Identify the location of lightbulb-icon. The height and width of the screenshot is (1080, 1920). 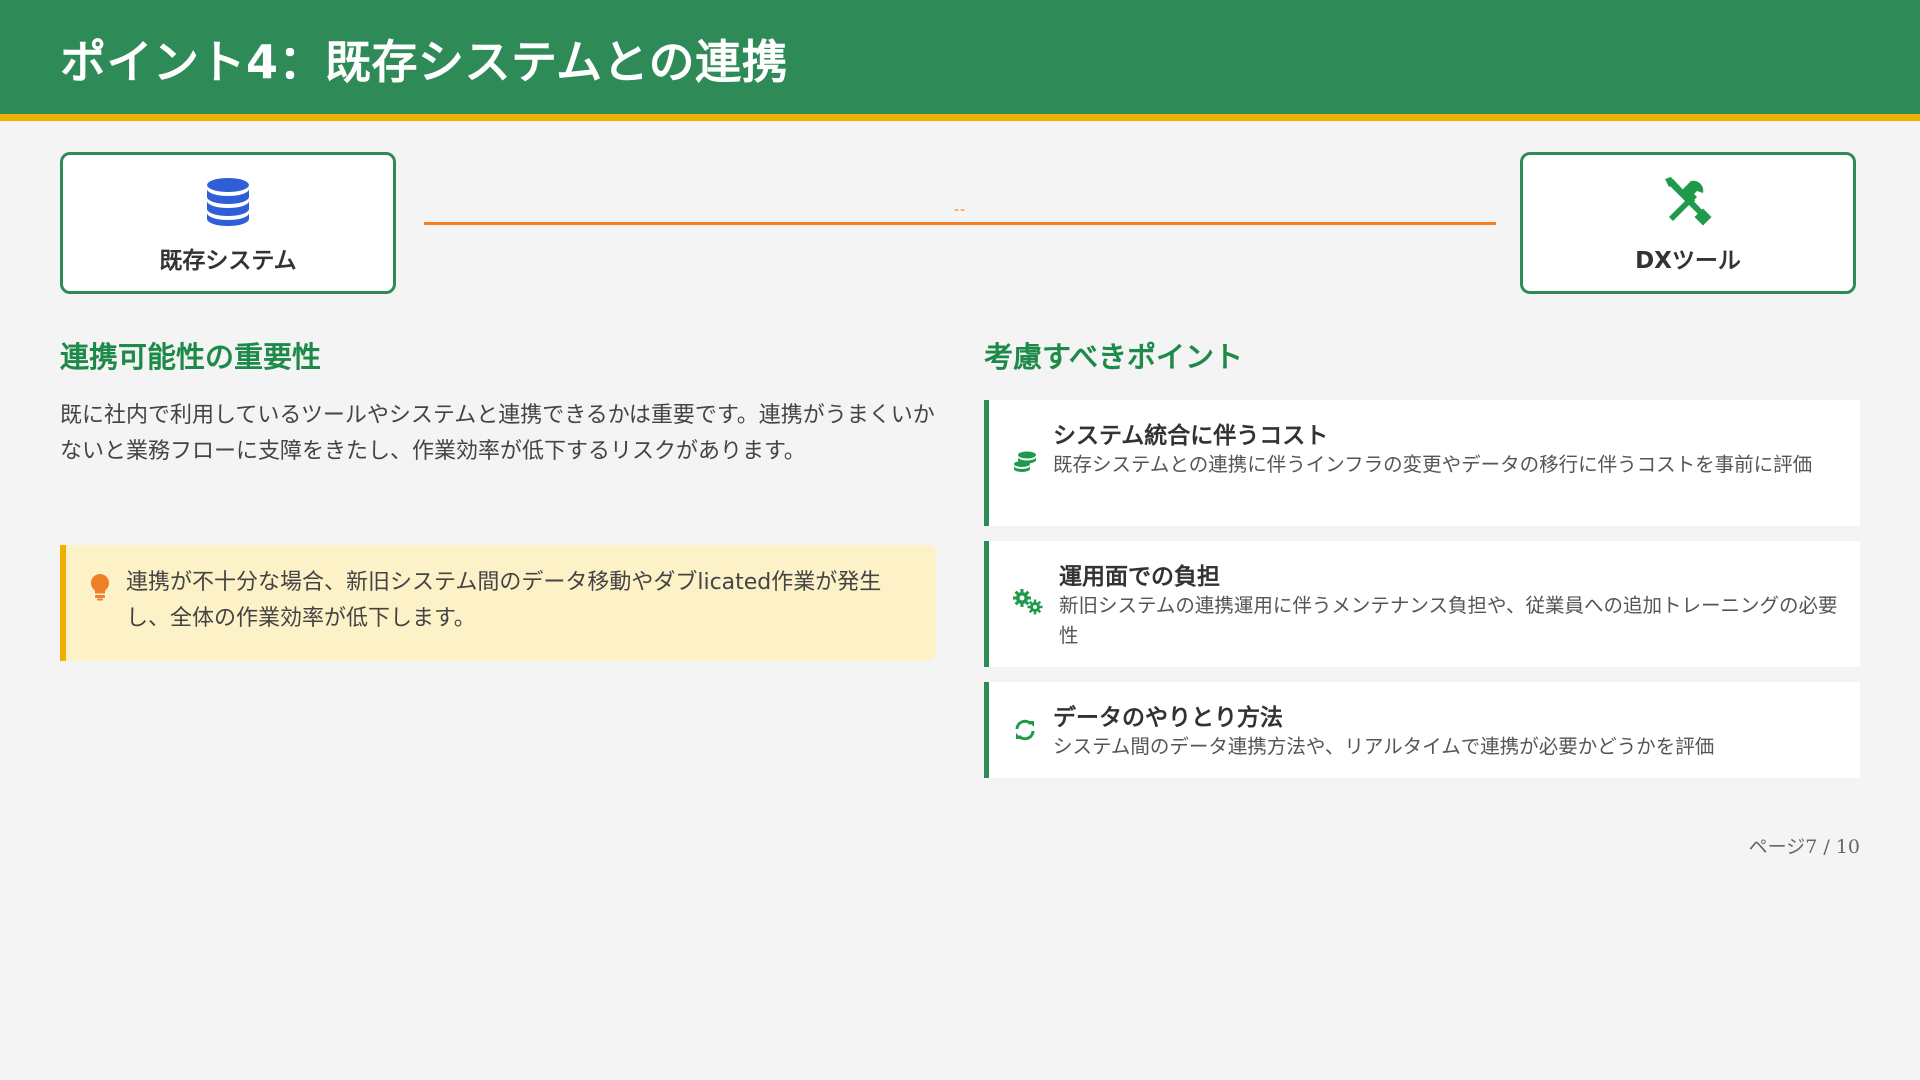
(100, 589).